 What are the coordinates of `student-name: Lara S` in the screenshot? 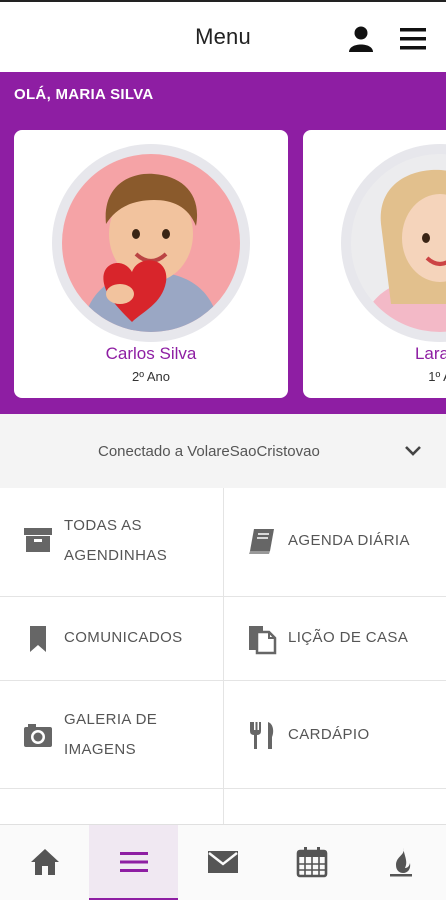 It's located at (430, 353).